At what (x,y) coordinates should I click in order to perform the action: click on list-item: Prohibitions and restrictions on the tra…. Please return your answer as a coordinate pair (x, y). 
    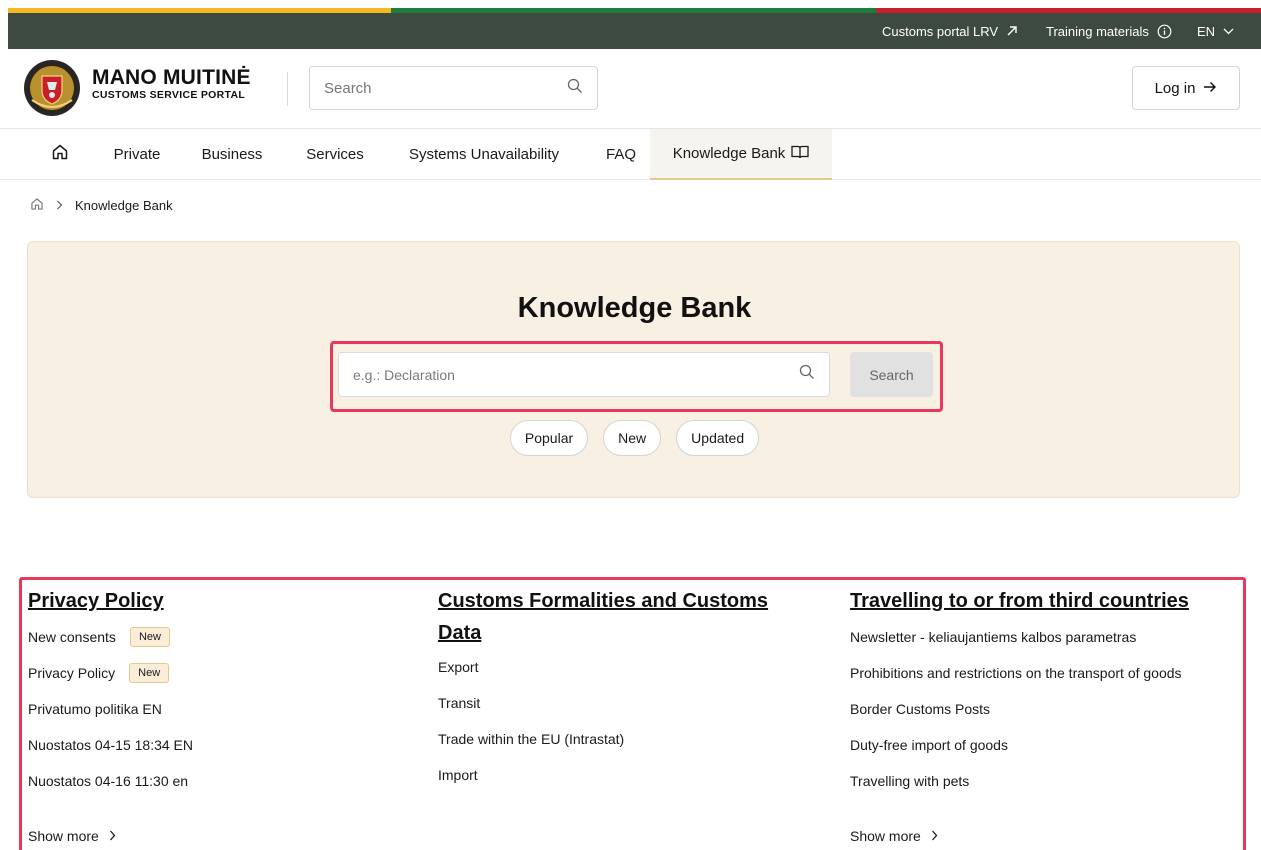
    Looking at the image, I should click on (1045, 673).